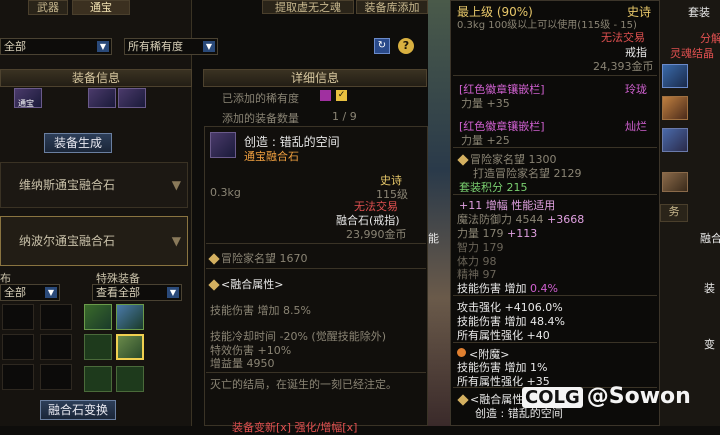 The image size is (720, 435). I want to click on tongbao-label: 通宝, so click(26, 103).